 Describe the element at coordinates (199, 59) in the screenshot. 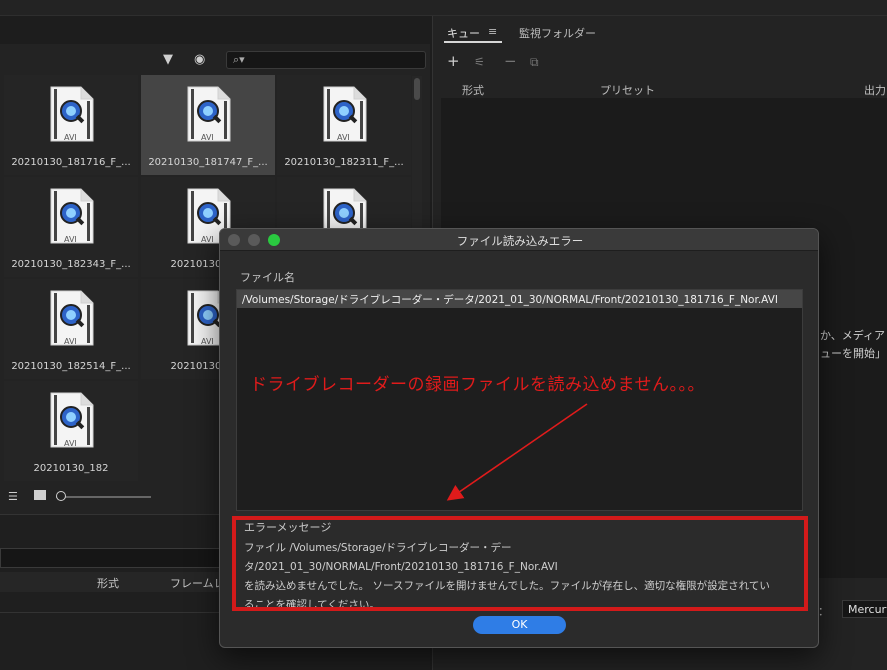

I see `eye-icon: ◉` at that location.